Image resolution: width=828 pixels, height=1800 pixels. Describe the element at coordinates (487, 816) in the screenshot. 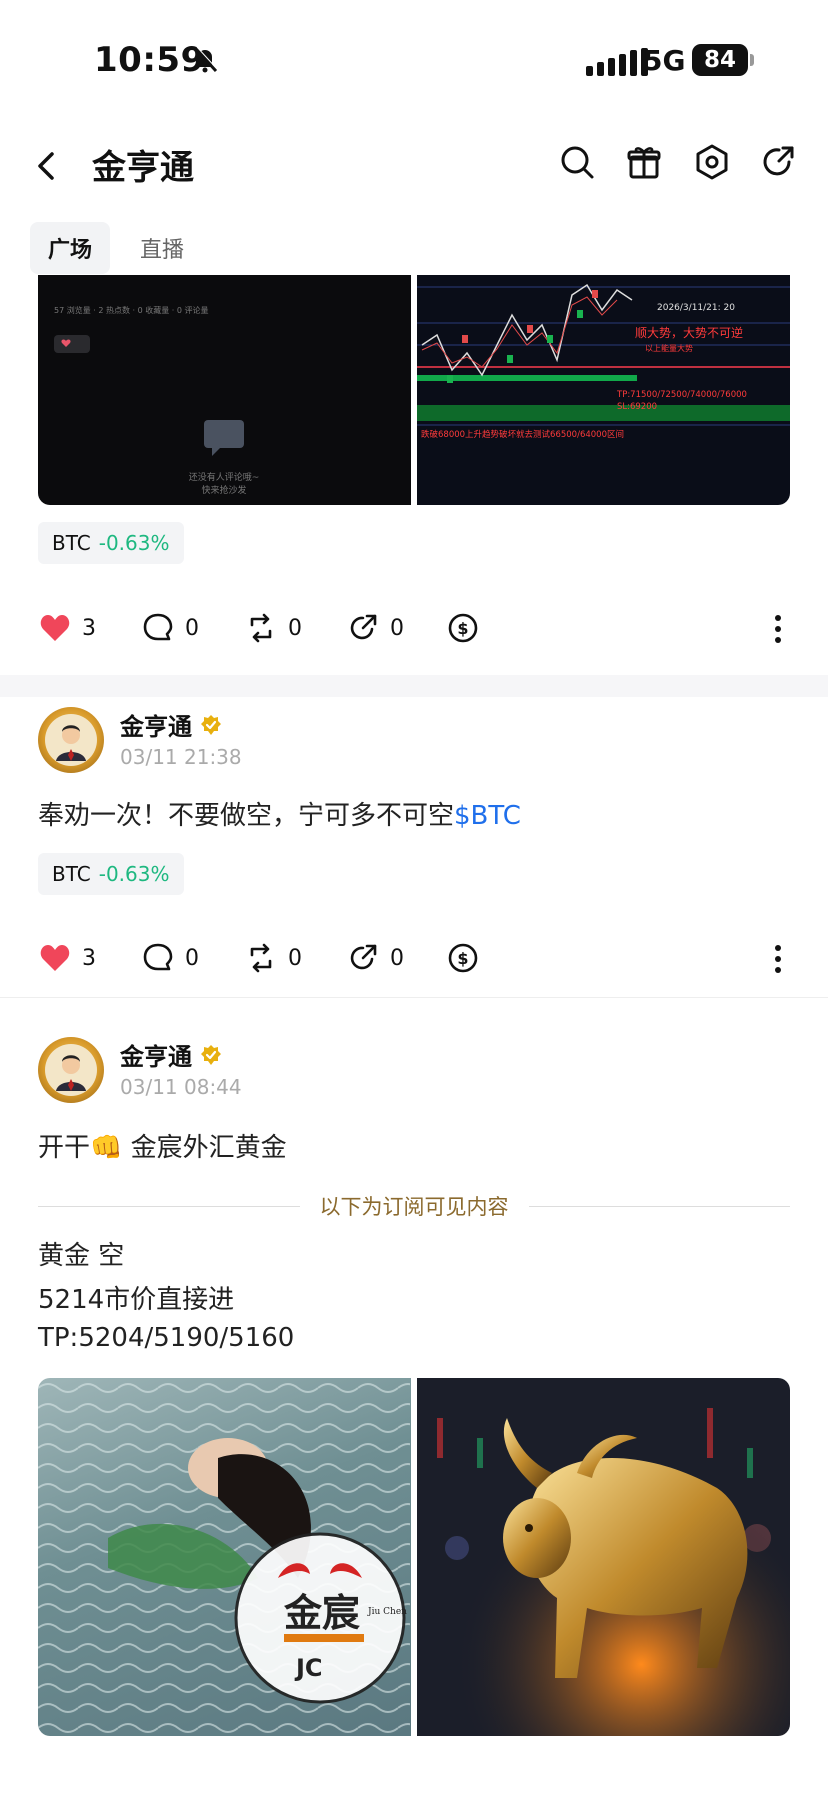

I see `ticker-link: $BTC` at that location.